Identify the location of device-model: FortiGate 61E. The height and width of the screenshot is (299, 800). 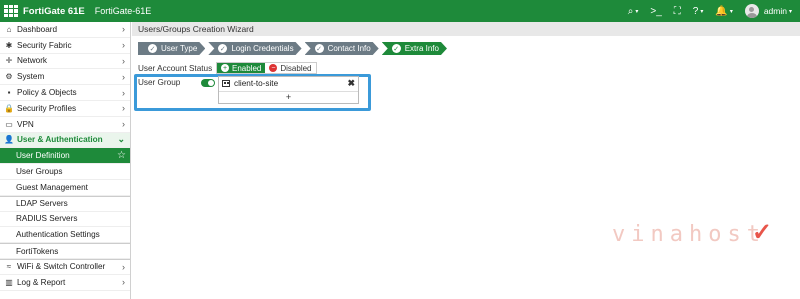
(54, 11).